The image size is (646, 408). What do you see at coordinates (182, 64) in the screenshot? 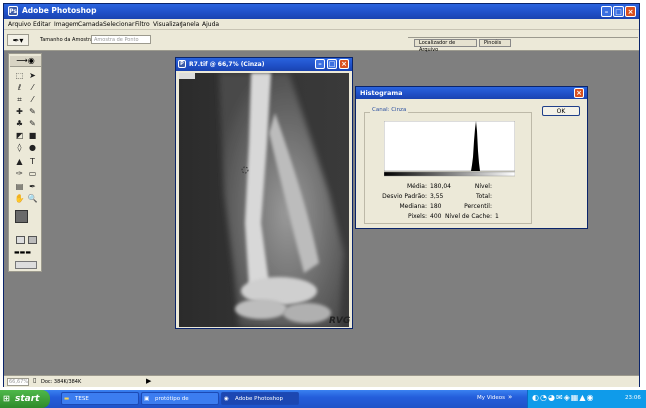
I see `document-icon: P` at bounding box center [182, 64].